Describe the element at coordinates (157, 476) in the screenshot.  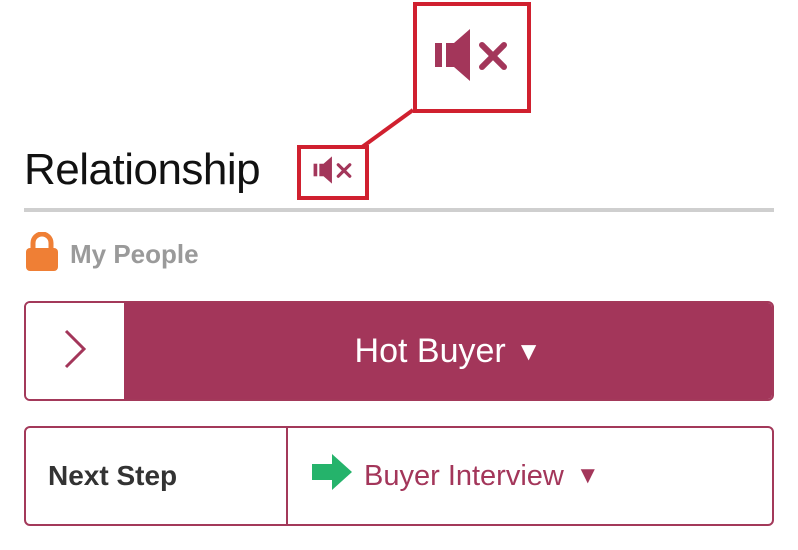
I see `next-step-label: Next Step` at that location.